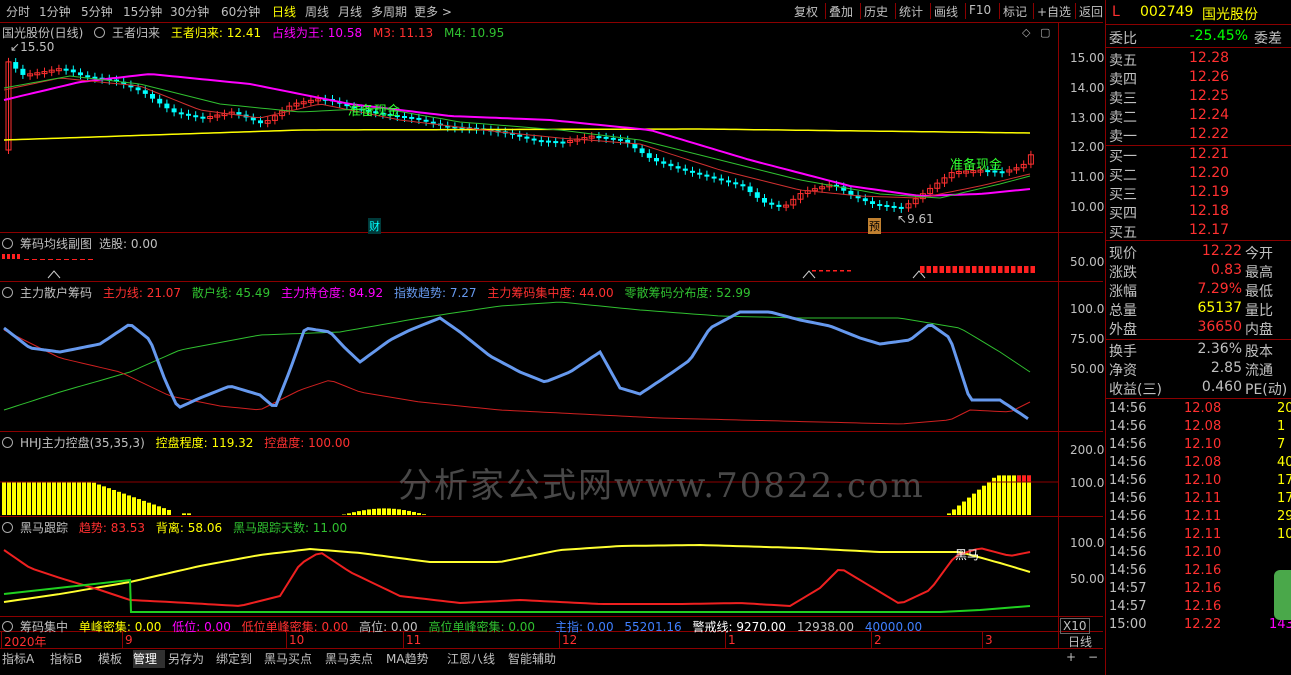 This screenshot has height=675, width=1291. Describe the element at coordinates (1209, 230) in the screenshot. I see `price: 12.17` at that location.